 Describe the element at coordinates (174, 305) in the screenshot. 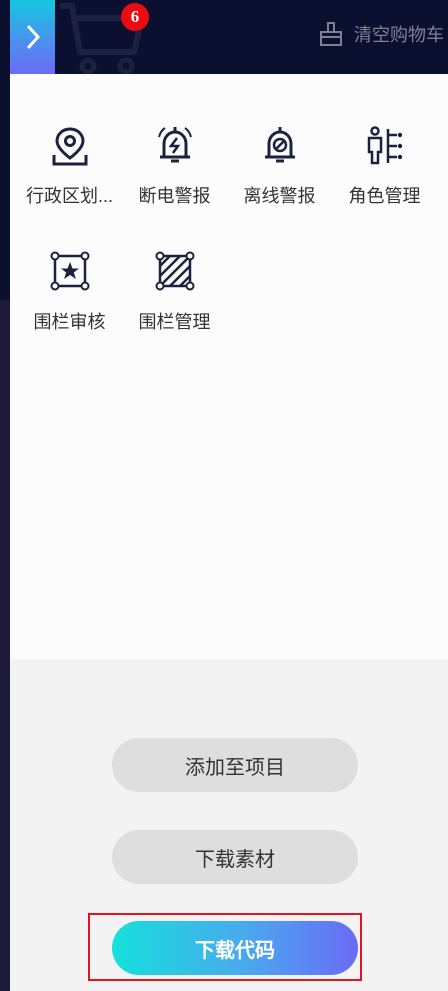

I see `grid-item-fence-management: 围栏管理` at that location.